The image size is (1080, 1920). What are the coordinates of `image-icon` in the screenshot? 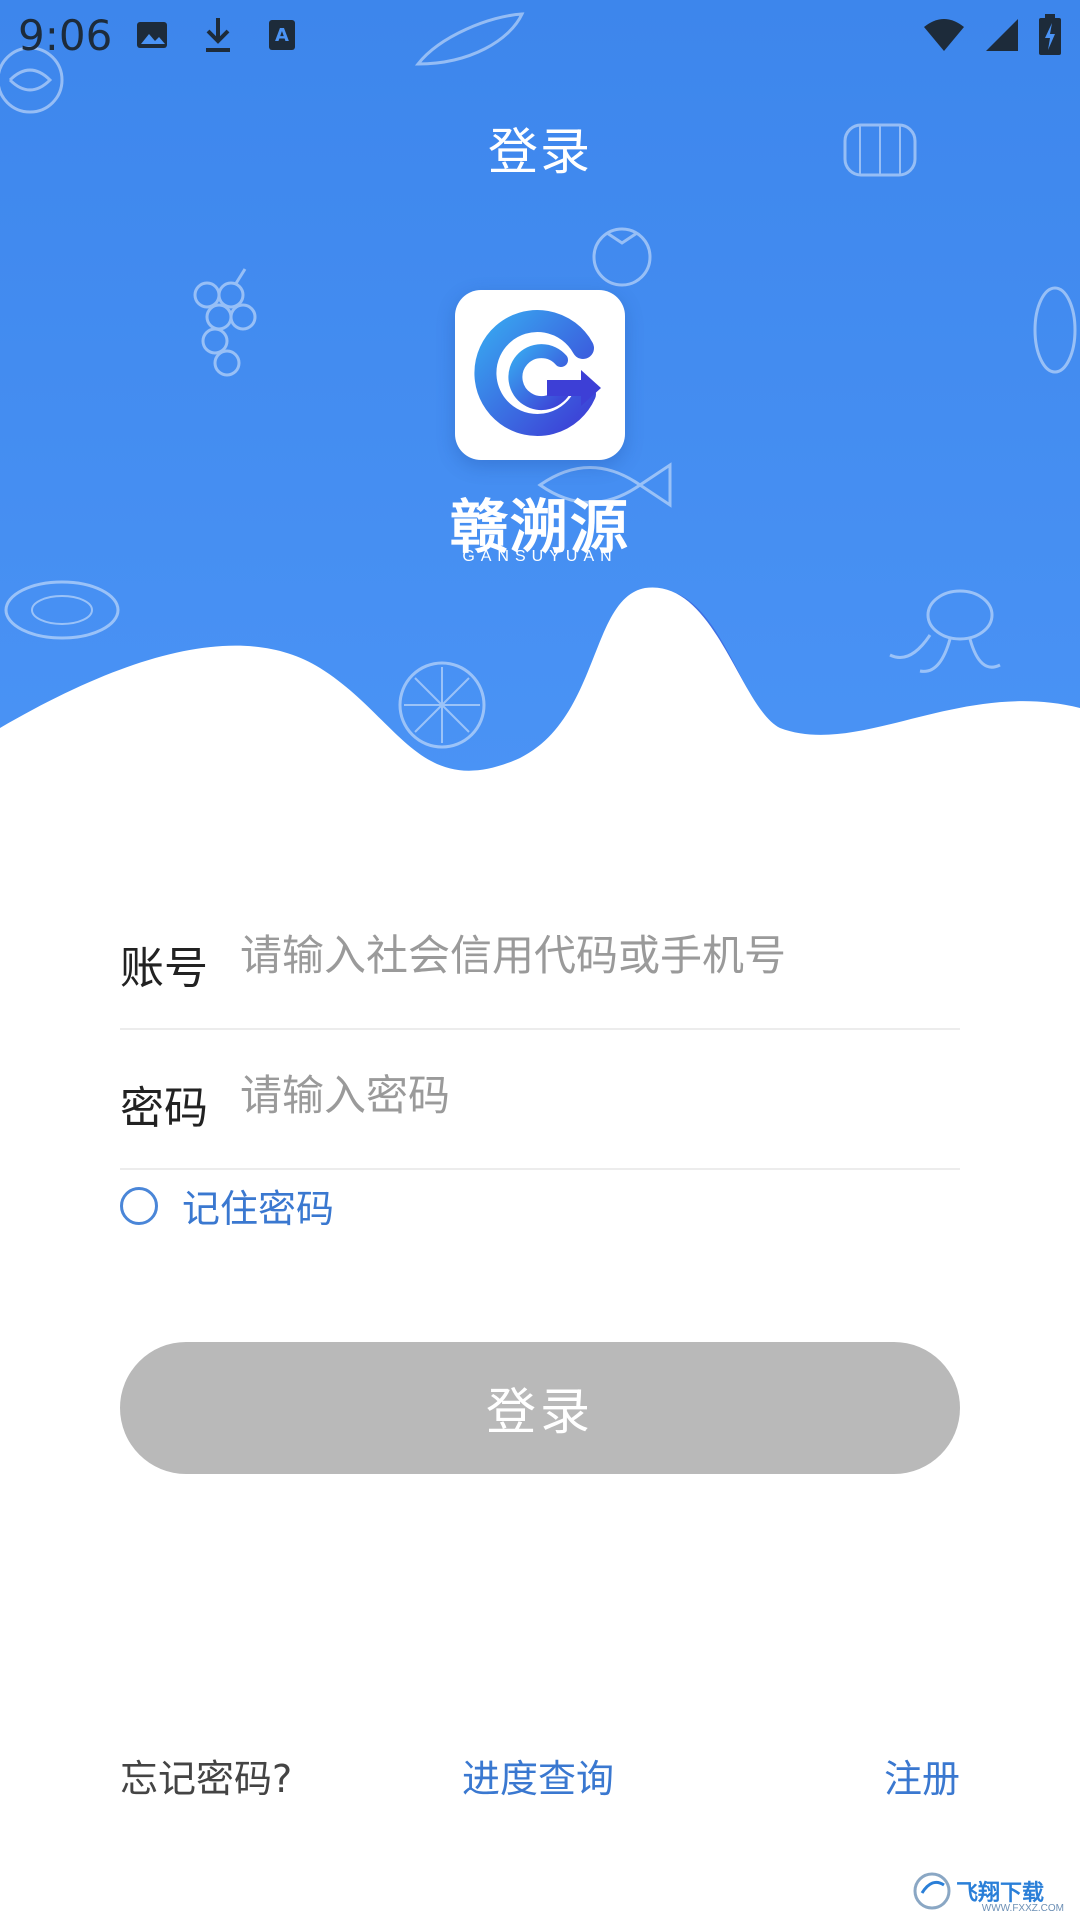 It's located at (152, 35).